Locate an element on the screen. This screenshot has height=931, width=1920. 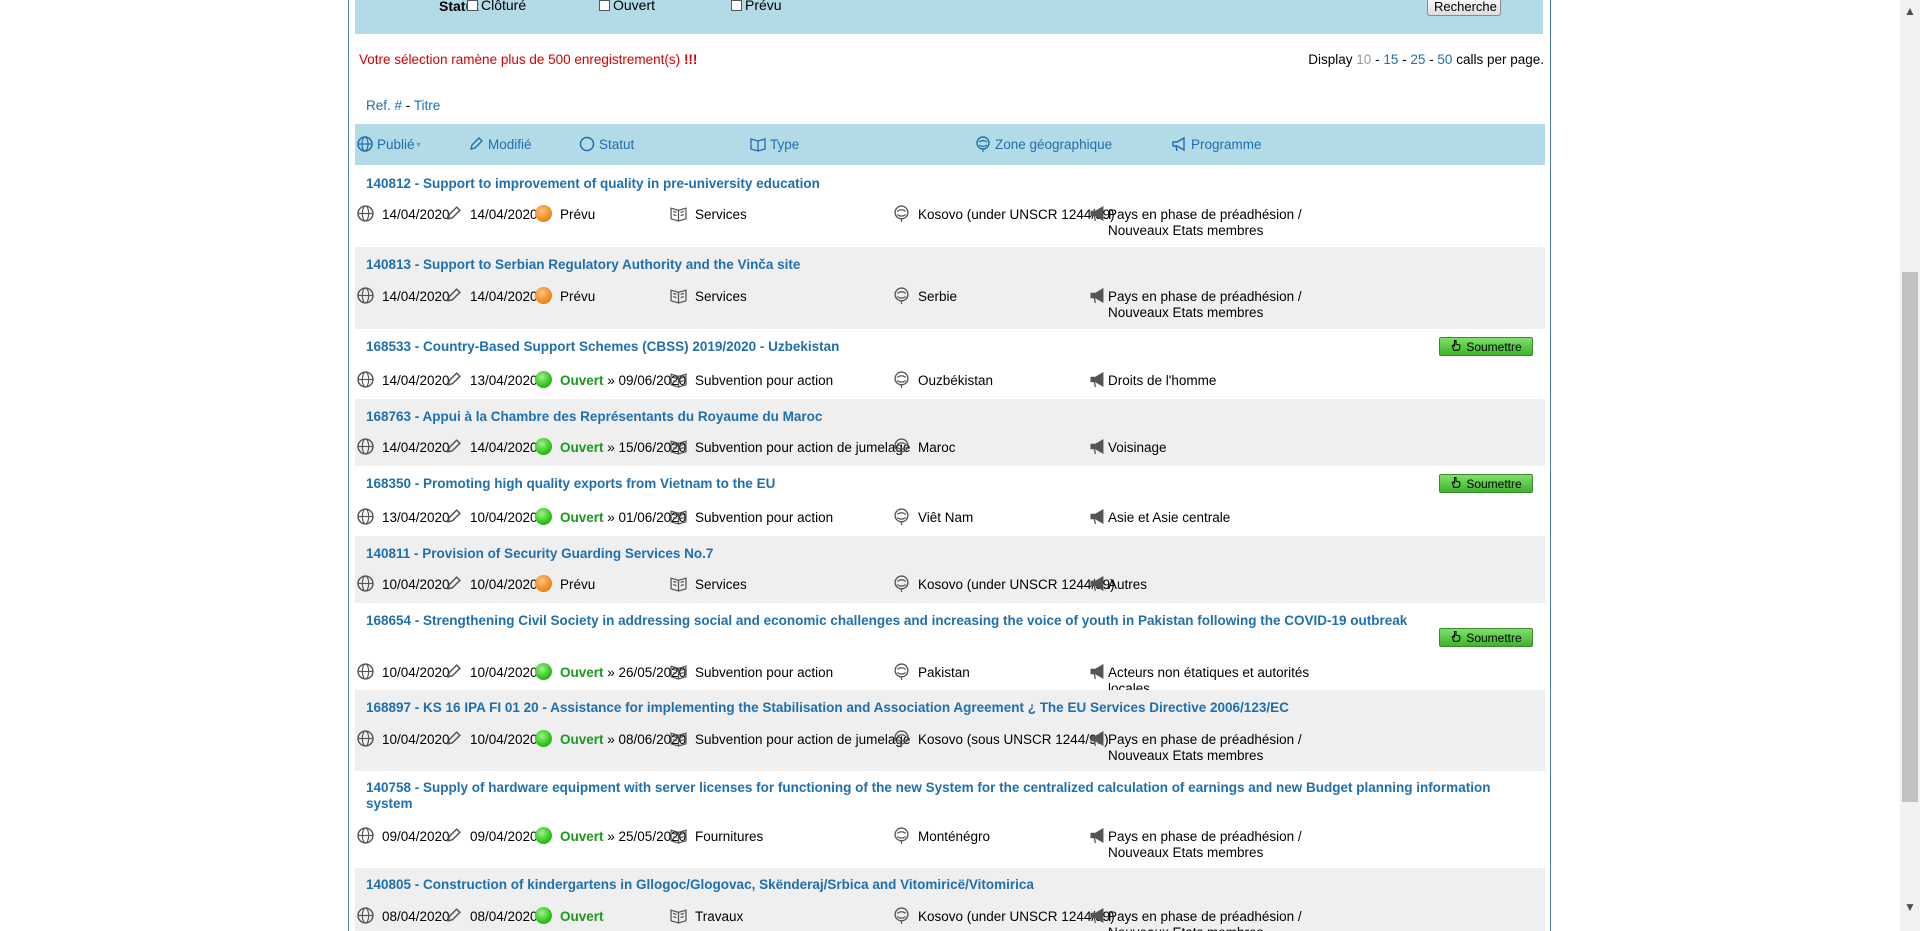
checkbox-ouvert: Ouvert is located at coordinates (627, 6).